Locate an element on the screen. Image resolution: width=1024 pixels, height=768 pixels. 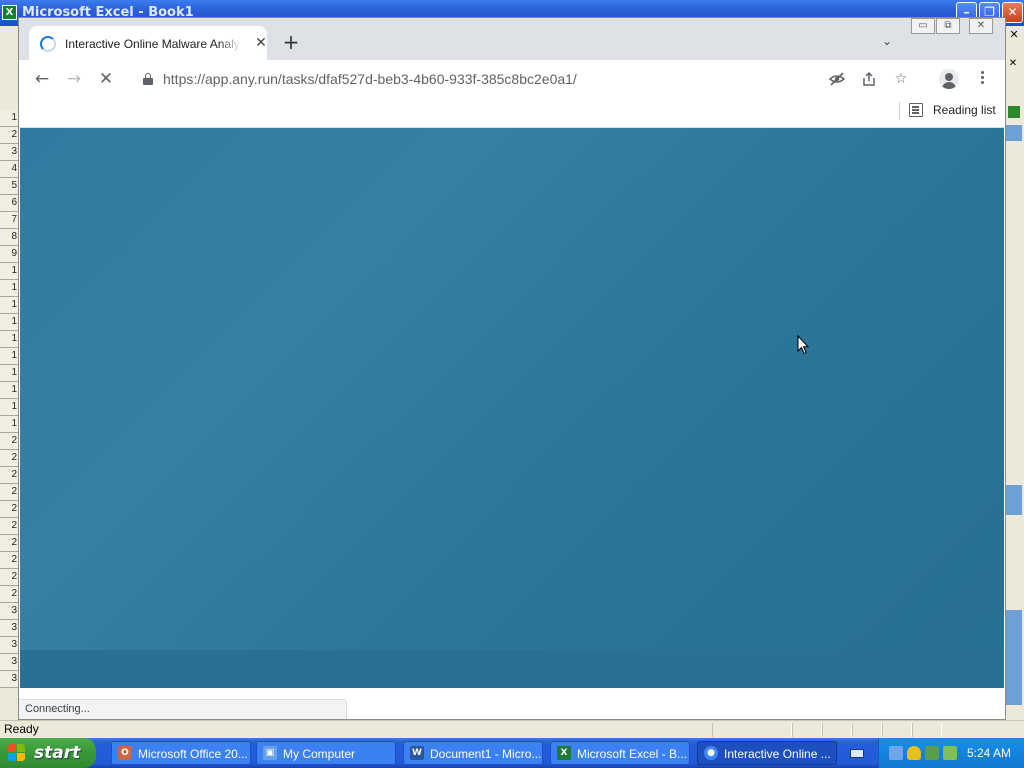
start-label: start is located at coordinates (57, 753).